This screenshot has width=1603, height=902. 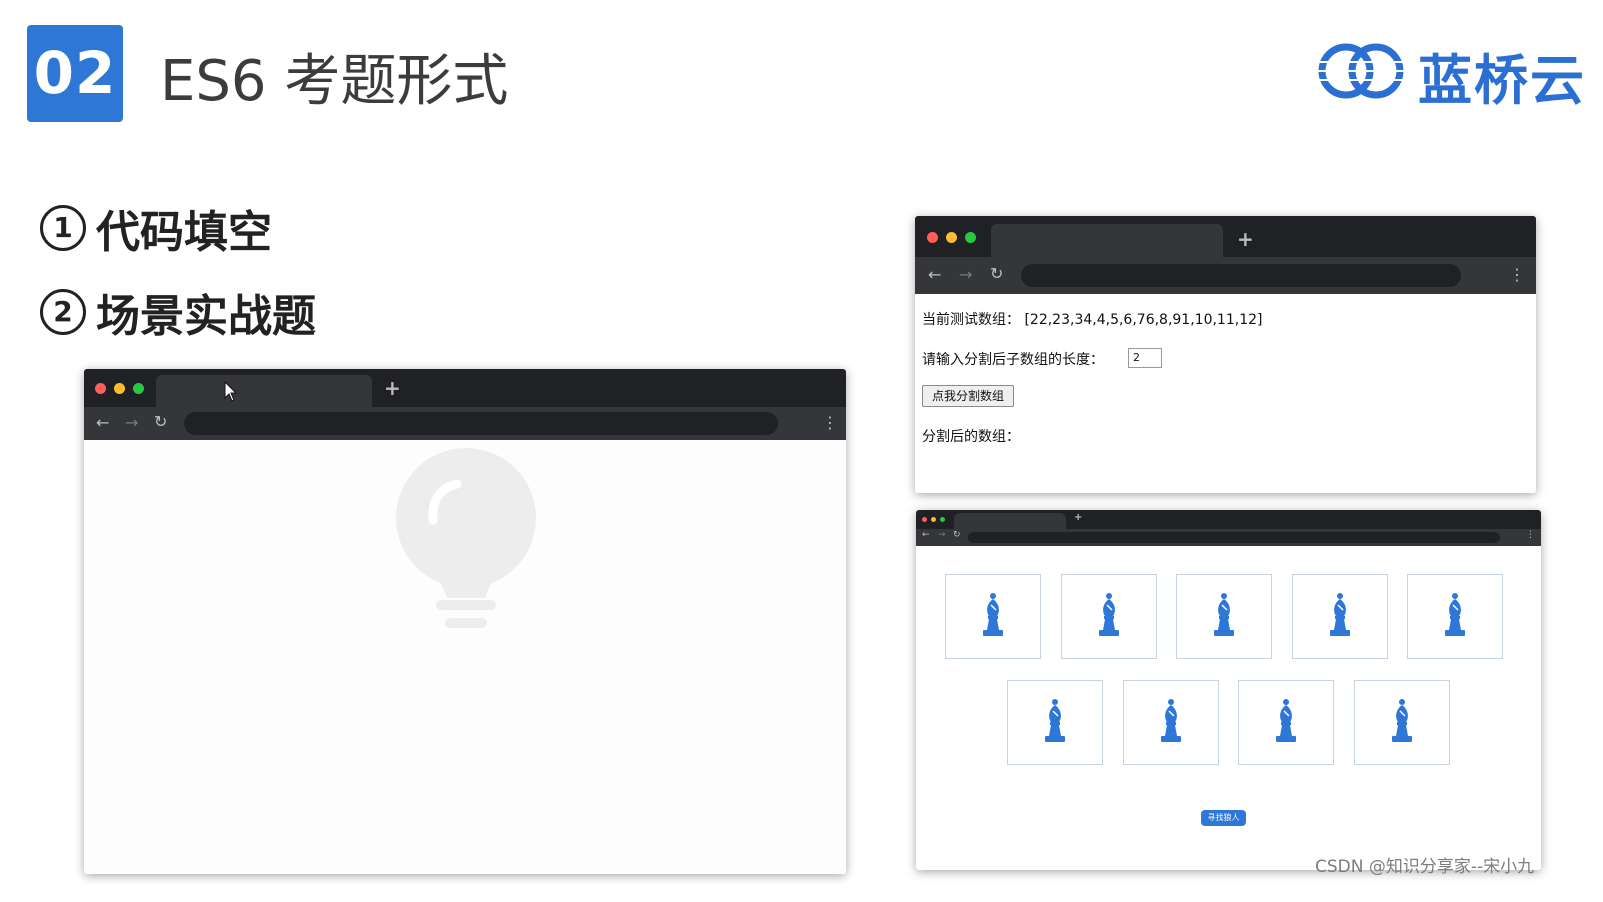 I want to click on input-label: 请输入分割后子数组的长度：, so click(x=1013, y=360).